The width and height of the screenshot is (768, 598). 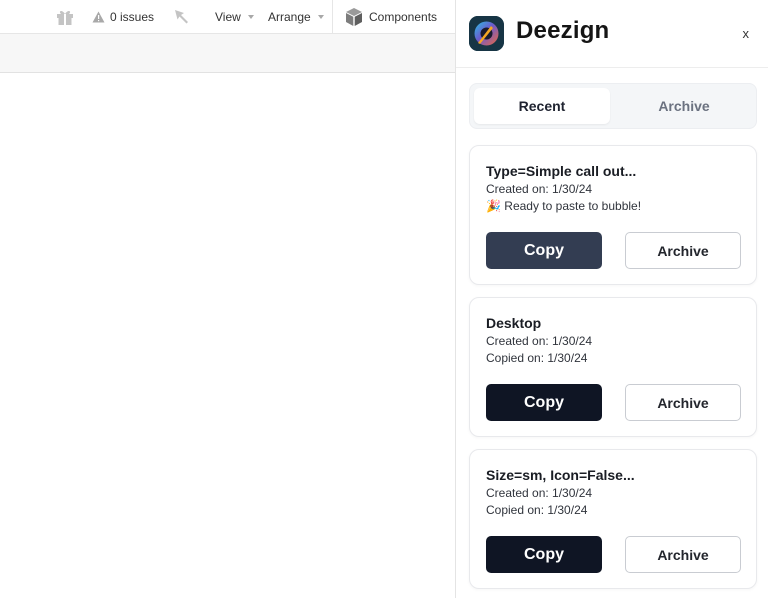 What do you see at coordinates (332, 17) in the screenshot?
I see `toolbar-divider` at bounding box center [332, 17].